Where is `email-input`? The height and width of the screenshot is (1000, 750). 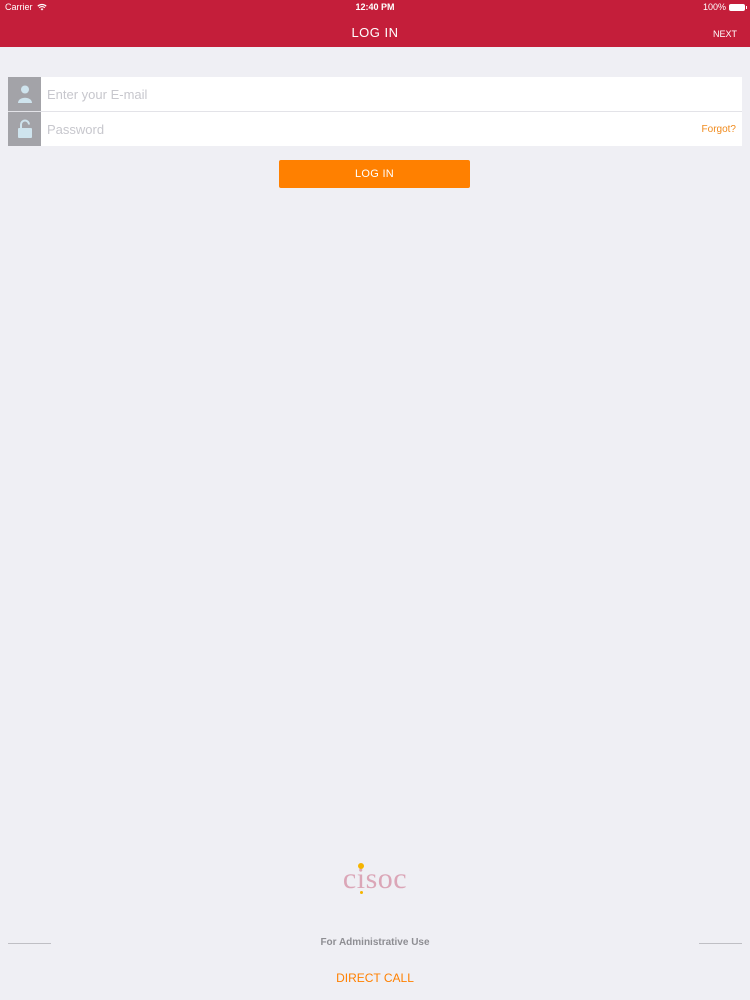 email-input is located at coordinates (391, 94).